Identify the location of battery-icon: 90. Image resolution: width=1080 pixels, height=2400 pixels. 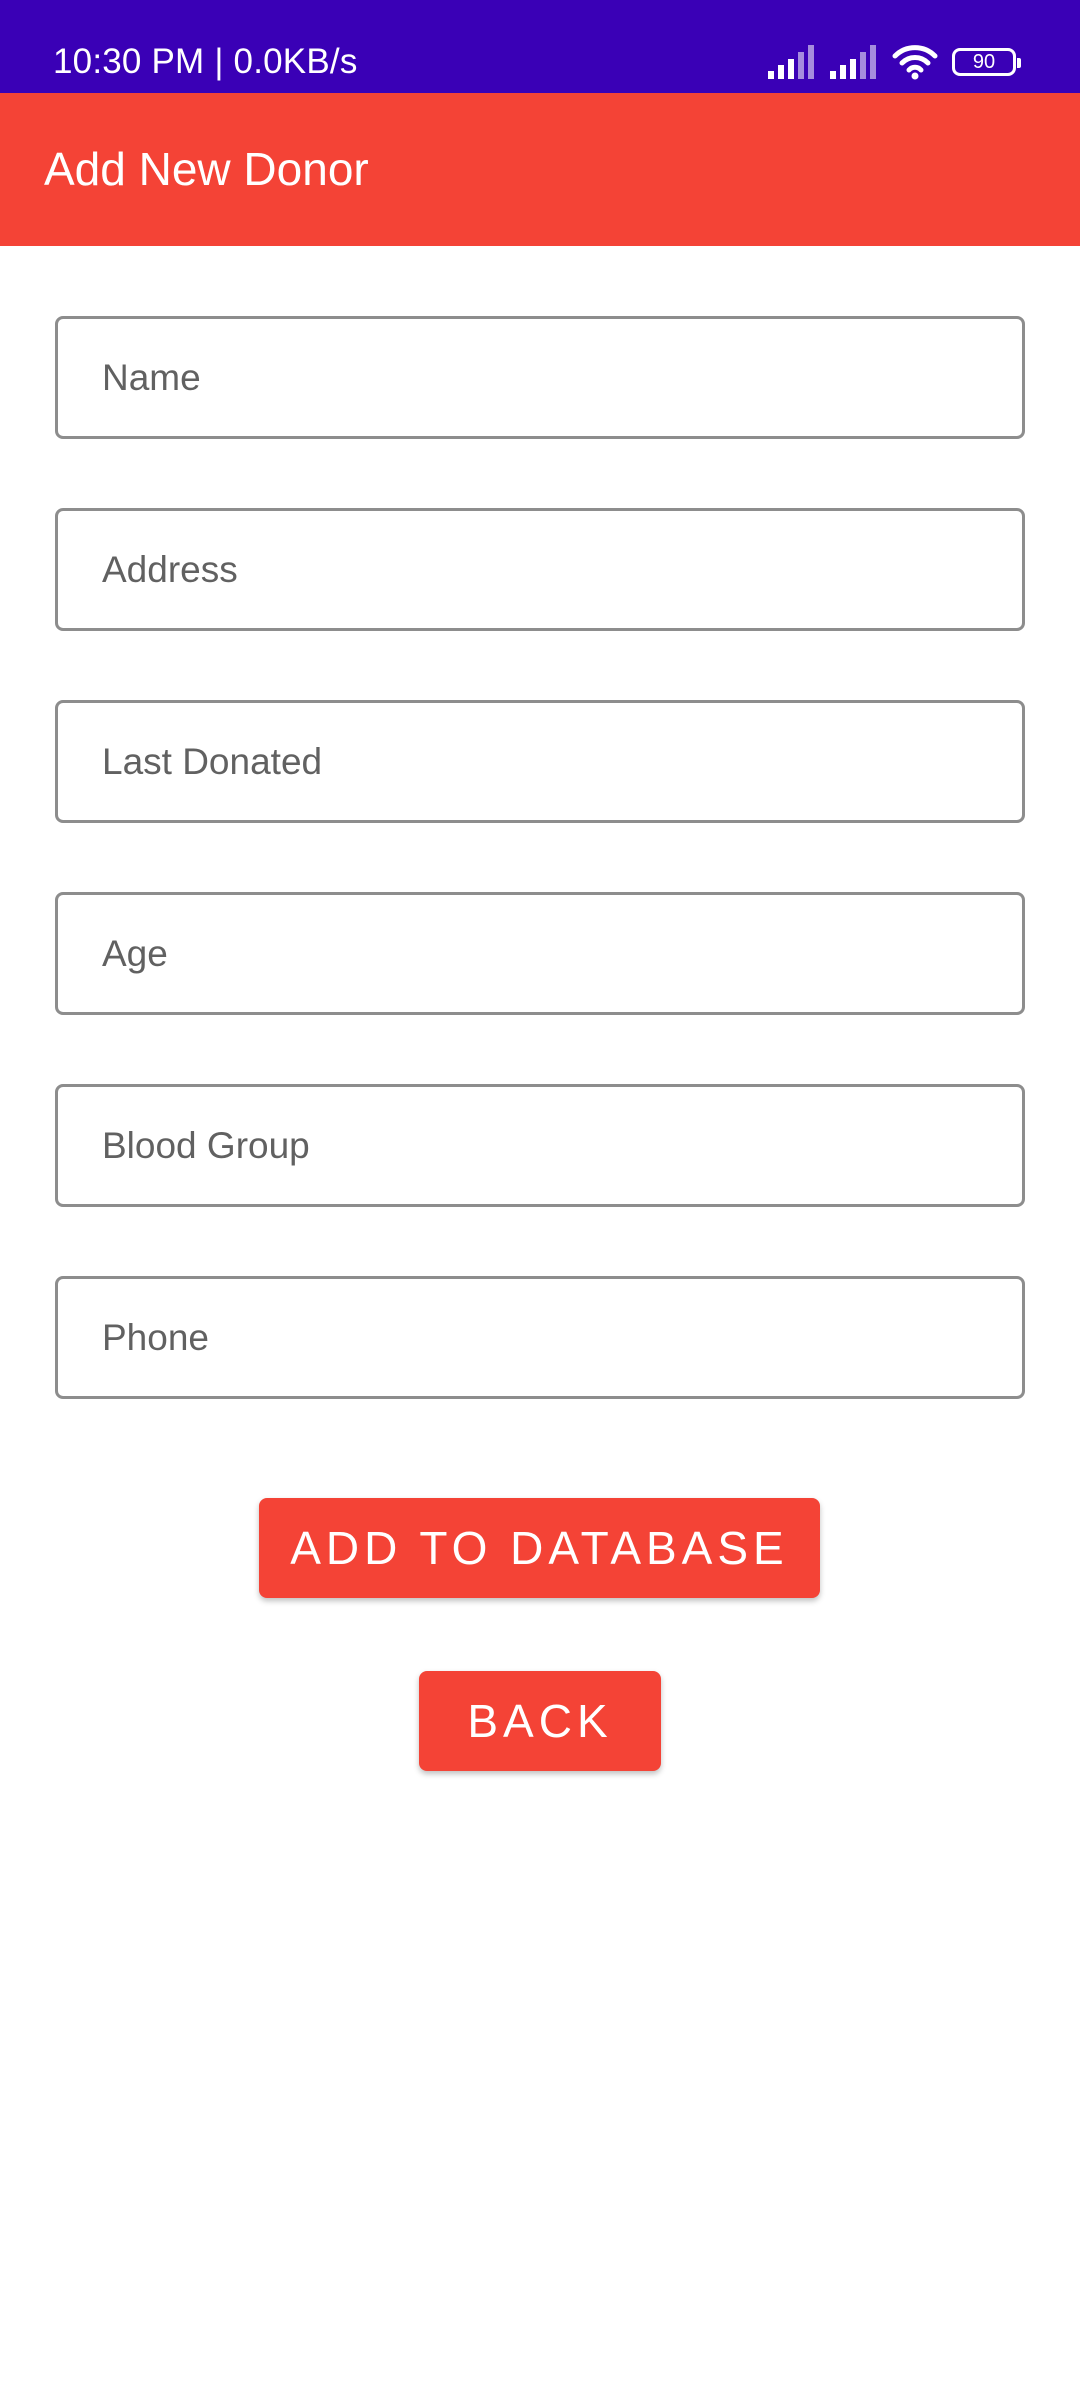
(986, 62).